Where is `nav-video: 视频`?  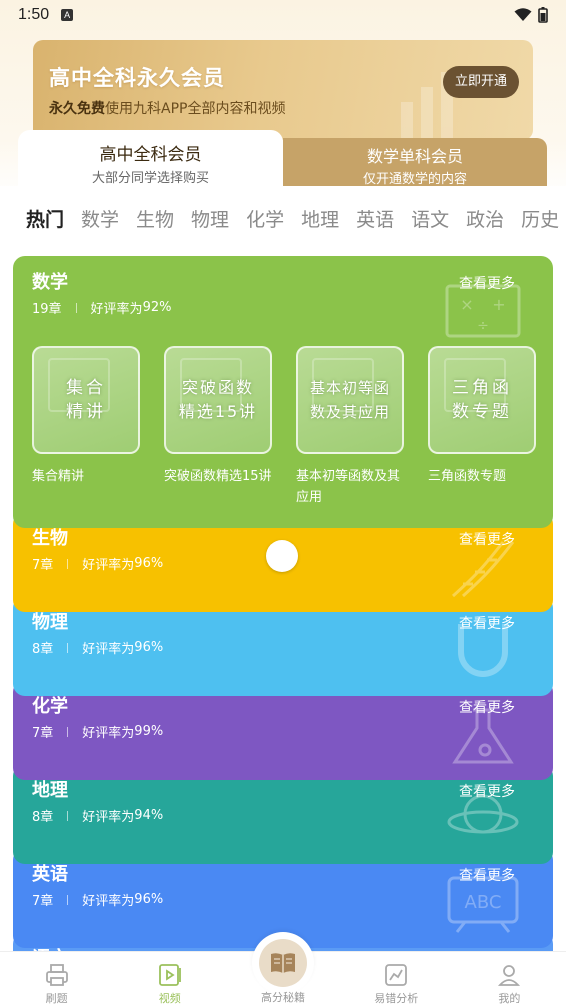 nav-video: 视频 is located at coordinates (169, 980).